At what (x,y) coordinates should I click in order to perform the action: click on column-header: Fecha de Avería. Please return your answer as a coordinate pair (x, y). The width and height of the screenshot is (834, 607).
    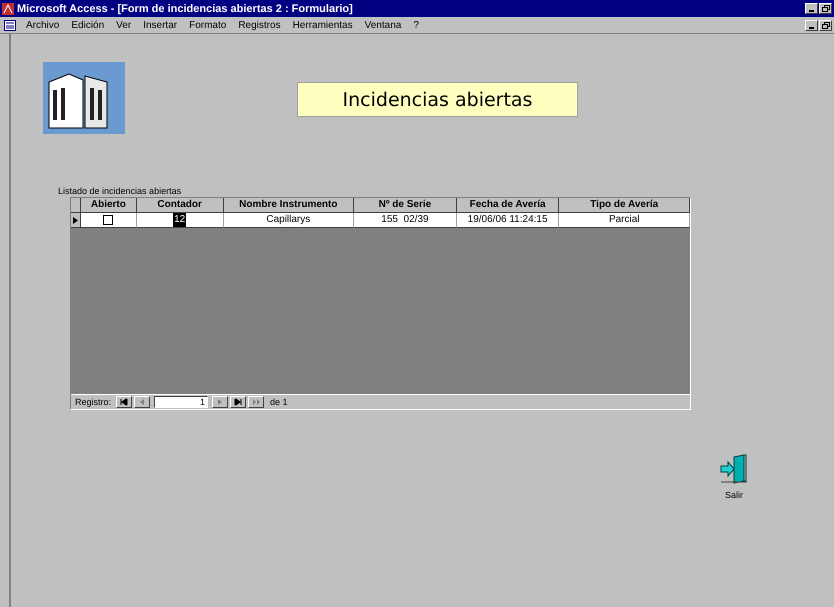
    Looking at the image, I should click on (508, 205).